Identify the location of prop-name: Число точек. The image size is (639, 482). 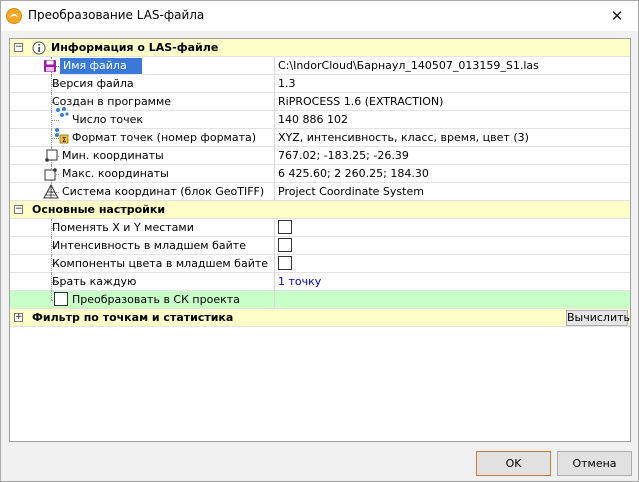
(108, 119).